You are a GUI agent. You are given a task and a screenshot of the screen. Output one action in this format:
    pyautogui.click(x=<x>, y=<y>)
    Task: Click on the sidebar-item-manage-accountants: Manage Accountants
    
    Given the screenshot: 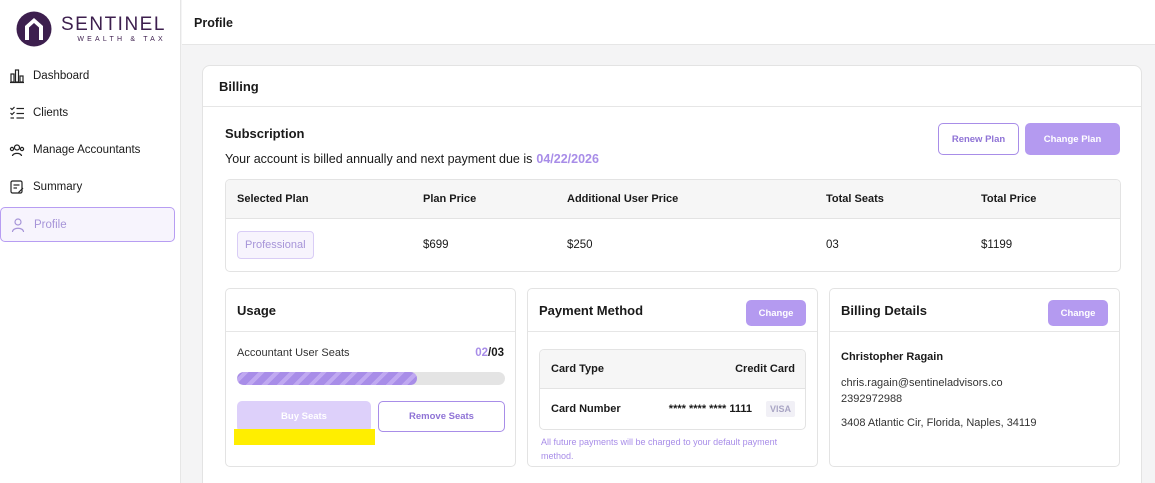 What is the action you would take?
    pyautogui.click(x=87, y=149)
    